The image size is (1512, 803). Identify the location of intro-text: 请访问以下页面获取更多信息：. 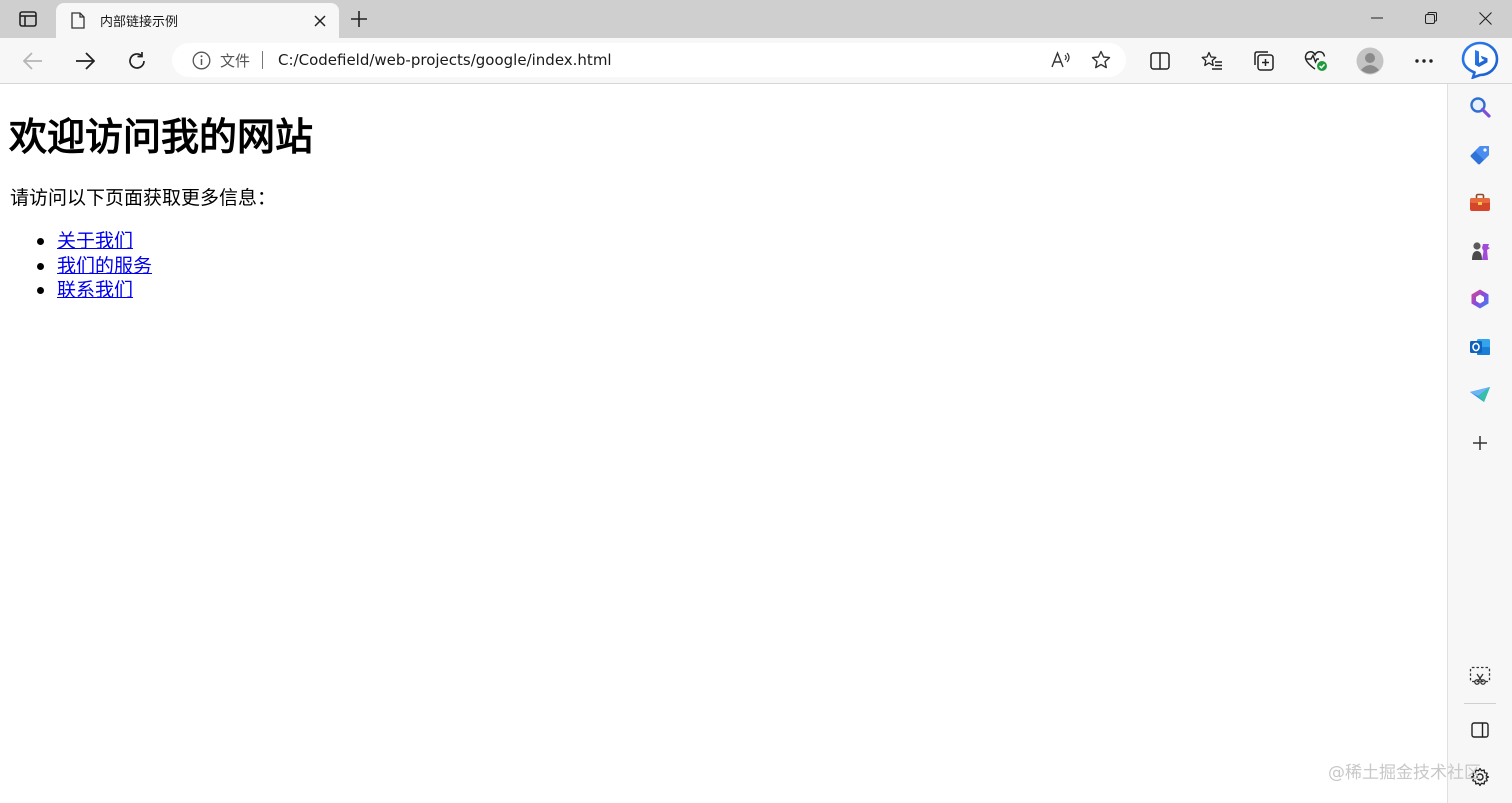
(143, 198).